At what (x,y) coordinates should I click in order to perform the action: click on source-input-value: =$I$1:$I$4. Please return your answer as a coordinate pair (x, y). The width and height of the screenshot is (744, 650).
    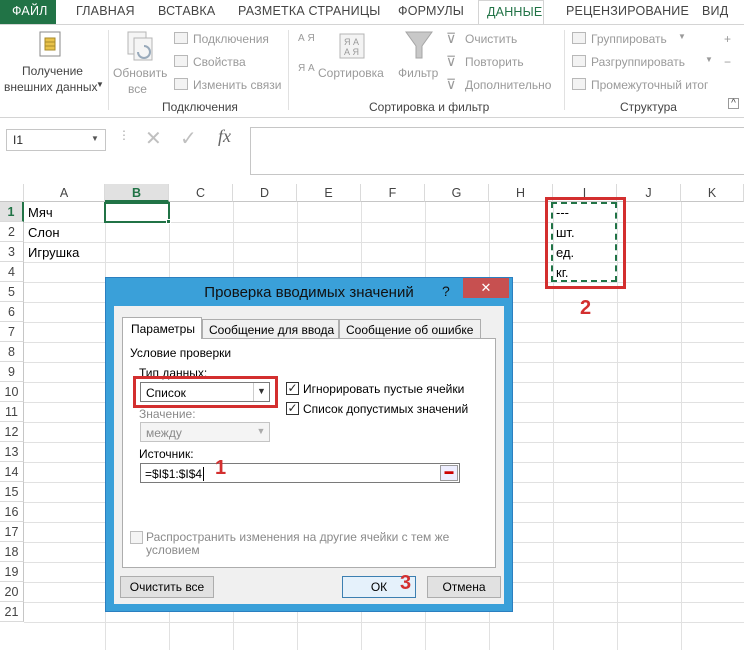
    Looking at the image, I should click on (174, 474).